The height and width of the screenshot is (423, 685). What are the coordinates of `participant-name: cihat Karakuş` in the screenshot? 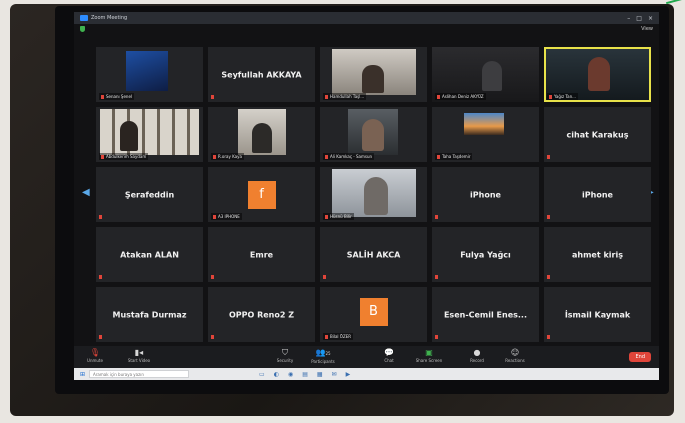 It's located at (597, 134).